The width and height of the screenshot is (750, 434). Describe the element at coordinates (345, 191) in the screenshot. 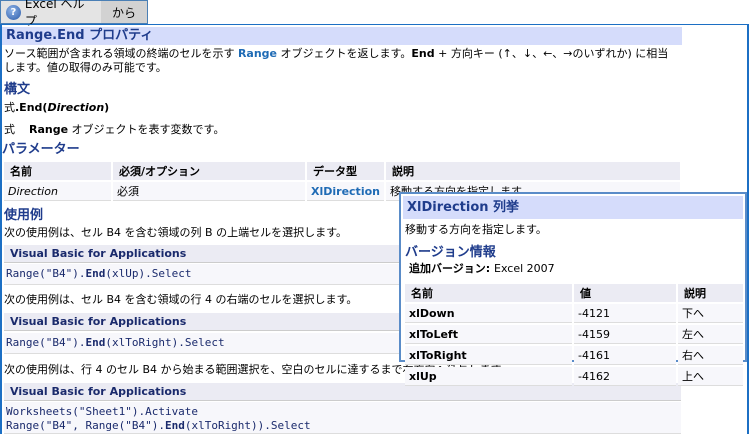

I see `xldirection-link: XlDirection` at that location.